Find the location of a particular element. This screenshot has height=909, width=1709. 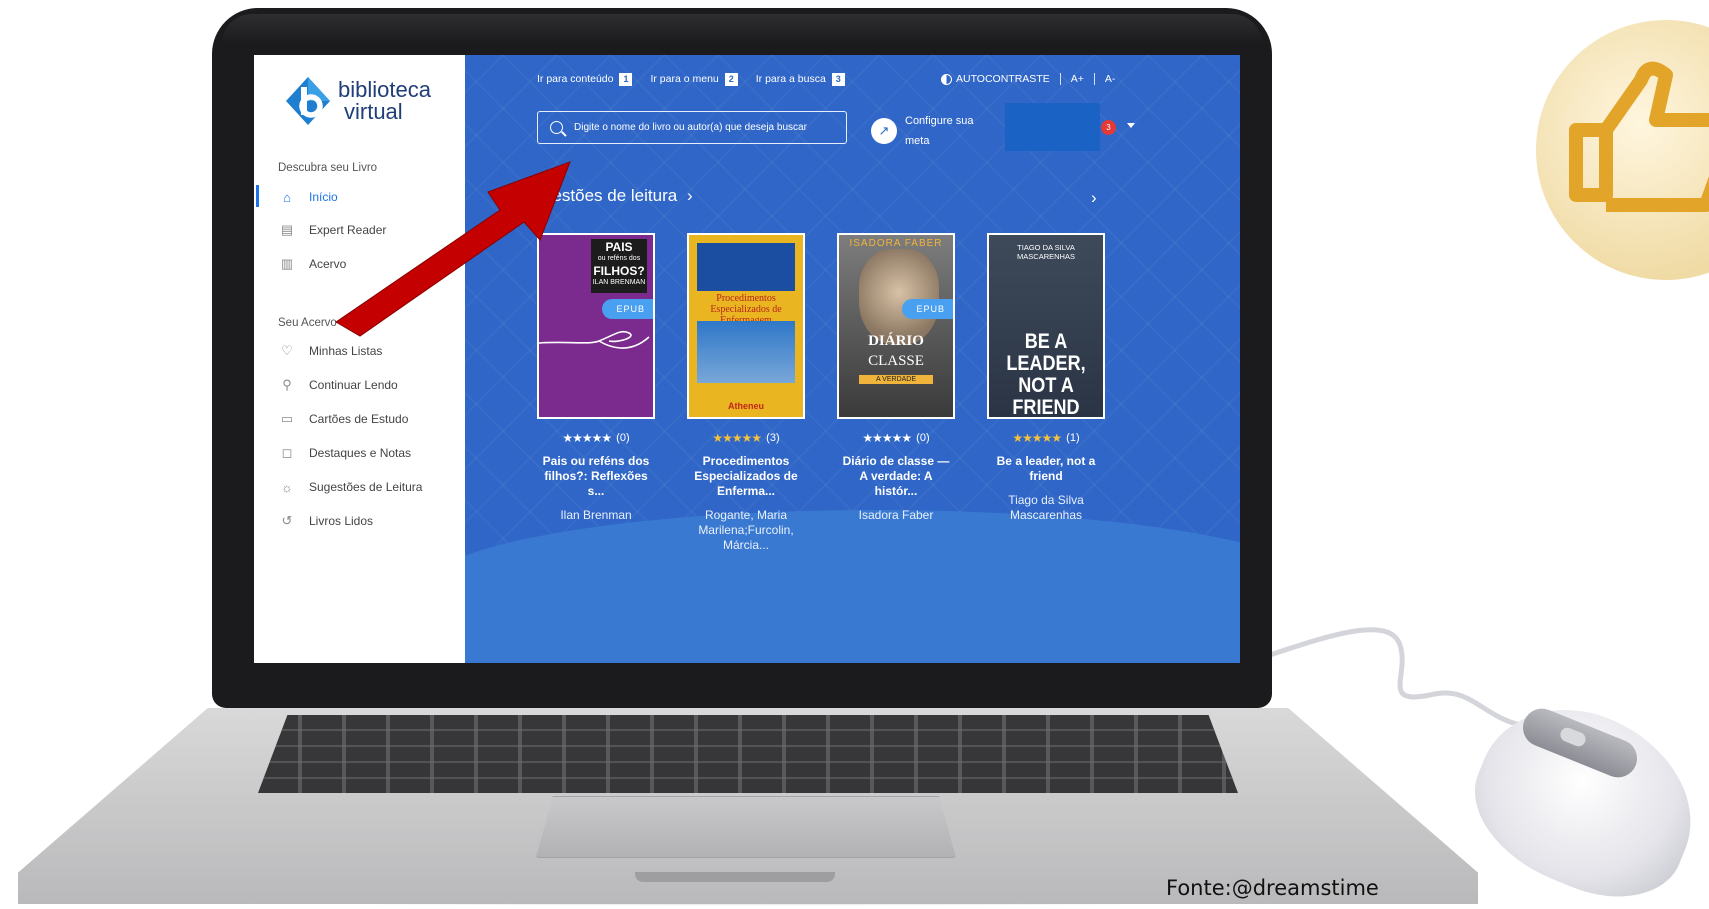

skip-menu-label: Ir para o menu is located at coordinates (684, 79).